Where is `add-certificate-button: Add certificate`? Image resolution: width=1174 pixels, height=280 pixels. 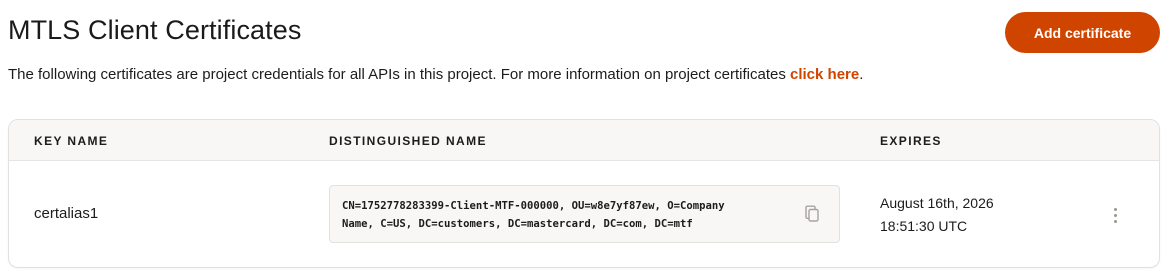
add-certificate-button: Add certificate is located at coordinates (1082, 32).